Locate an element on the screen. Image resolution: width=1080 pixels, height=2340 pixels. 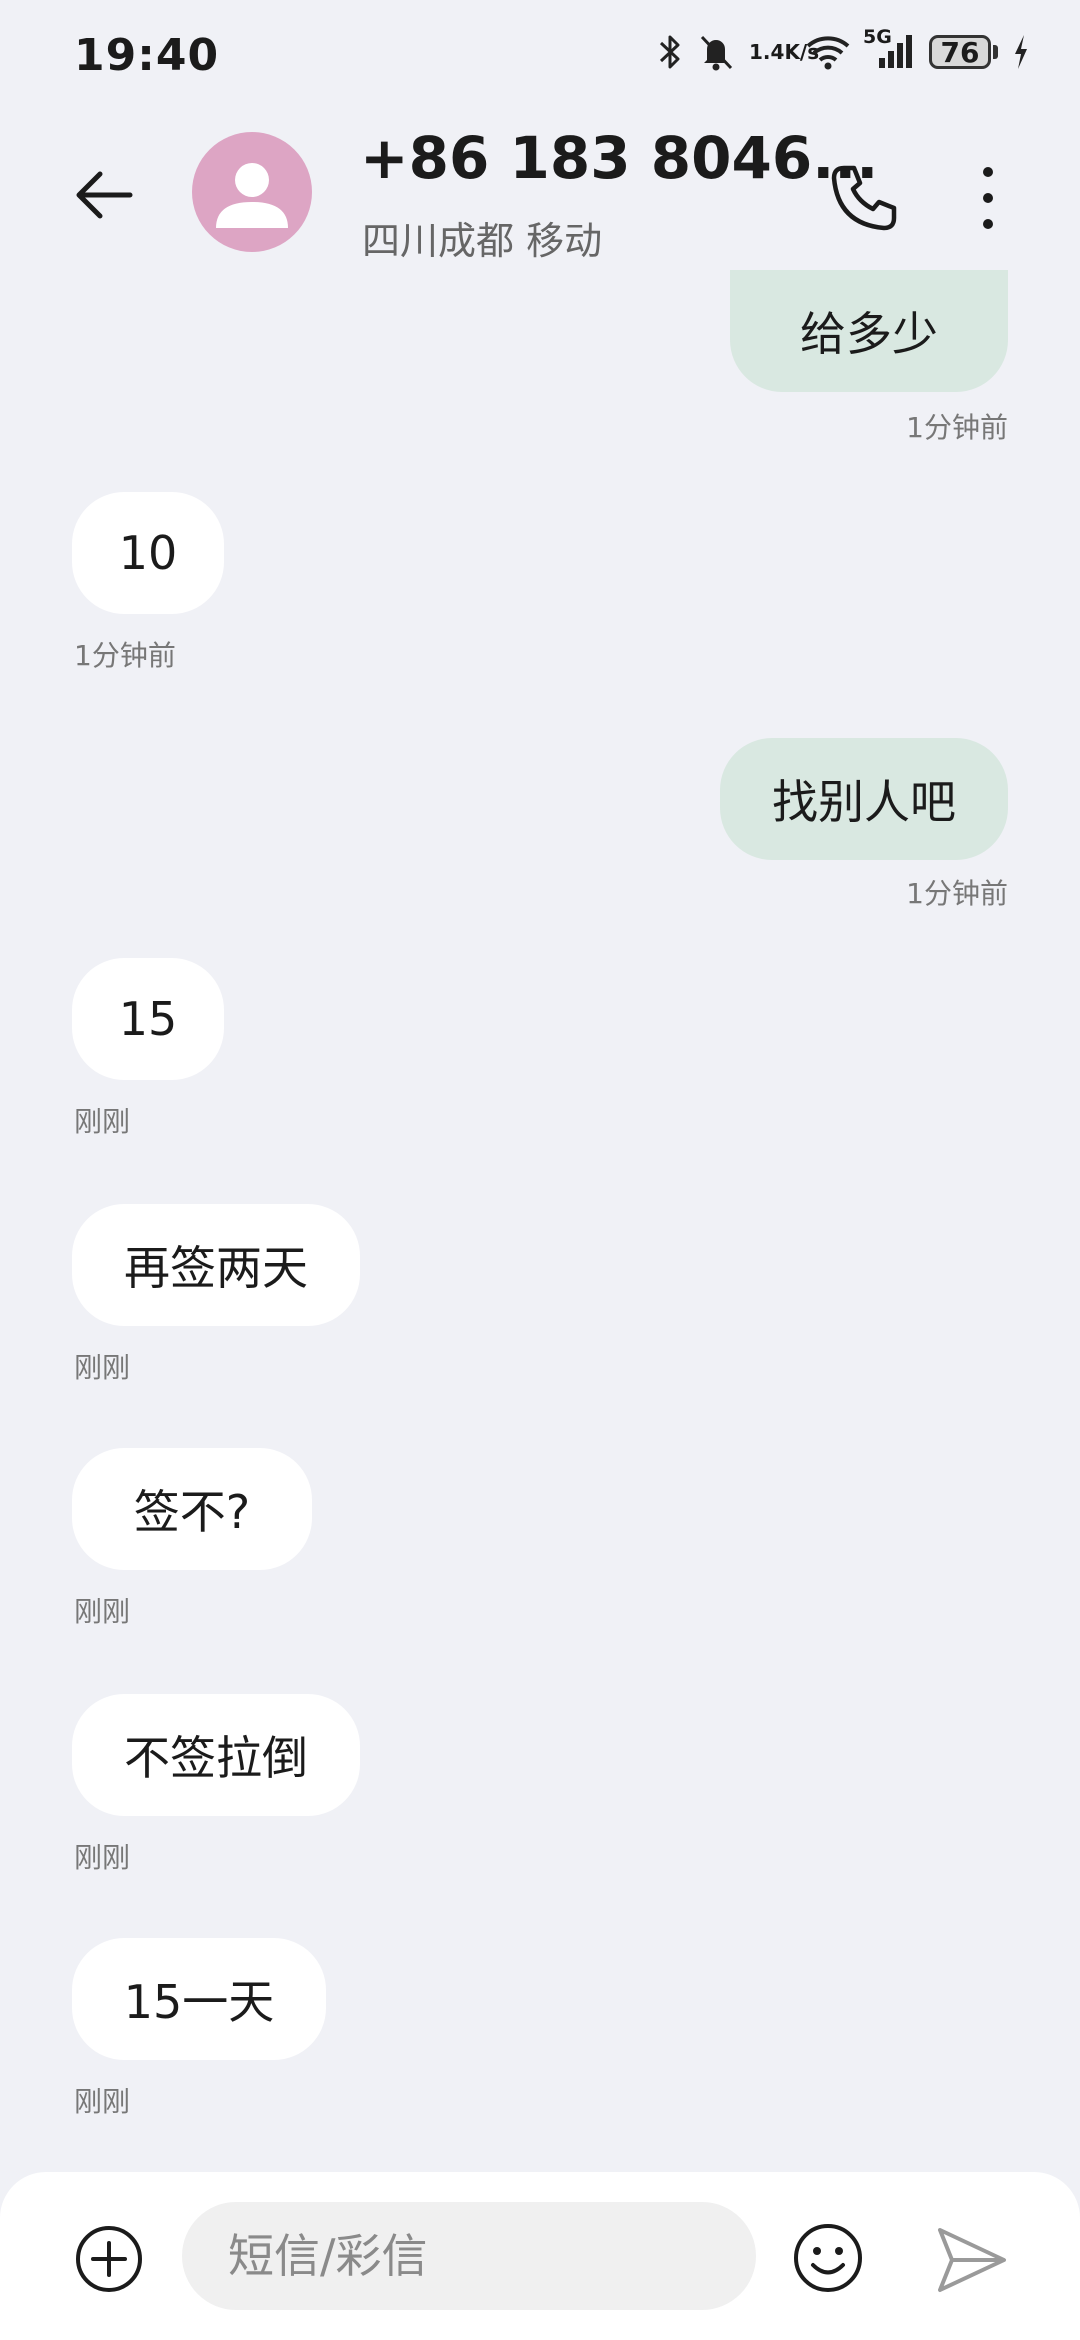
message-bubble-incoming: 15 is located at coordinates (148, 1019).